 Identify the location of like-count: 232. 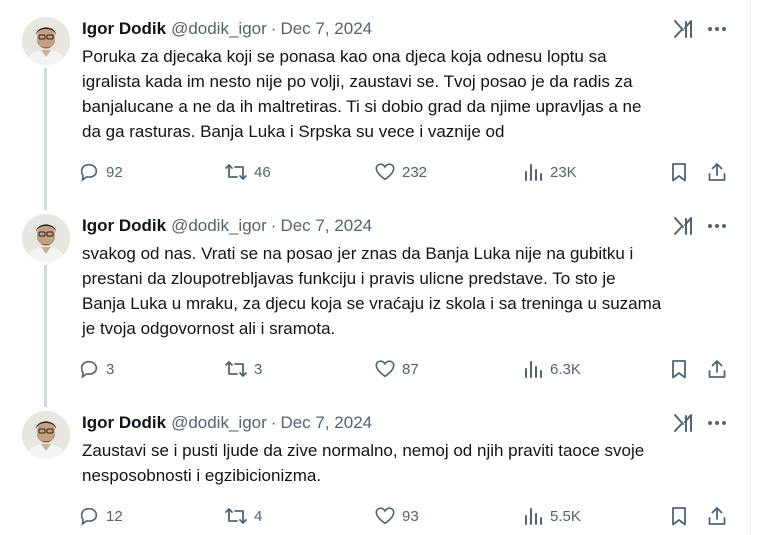
(415, 172).